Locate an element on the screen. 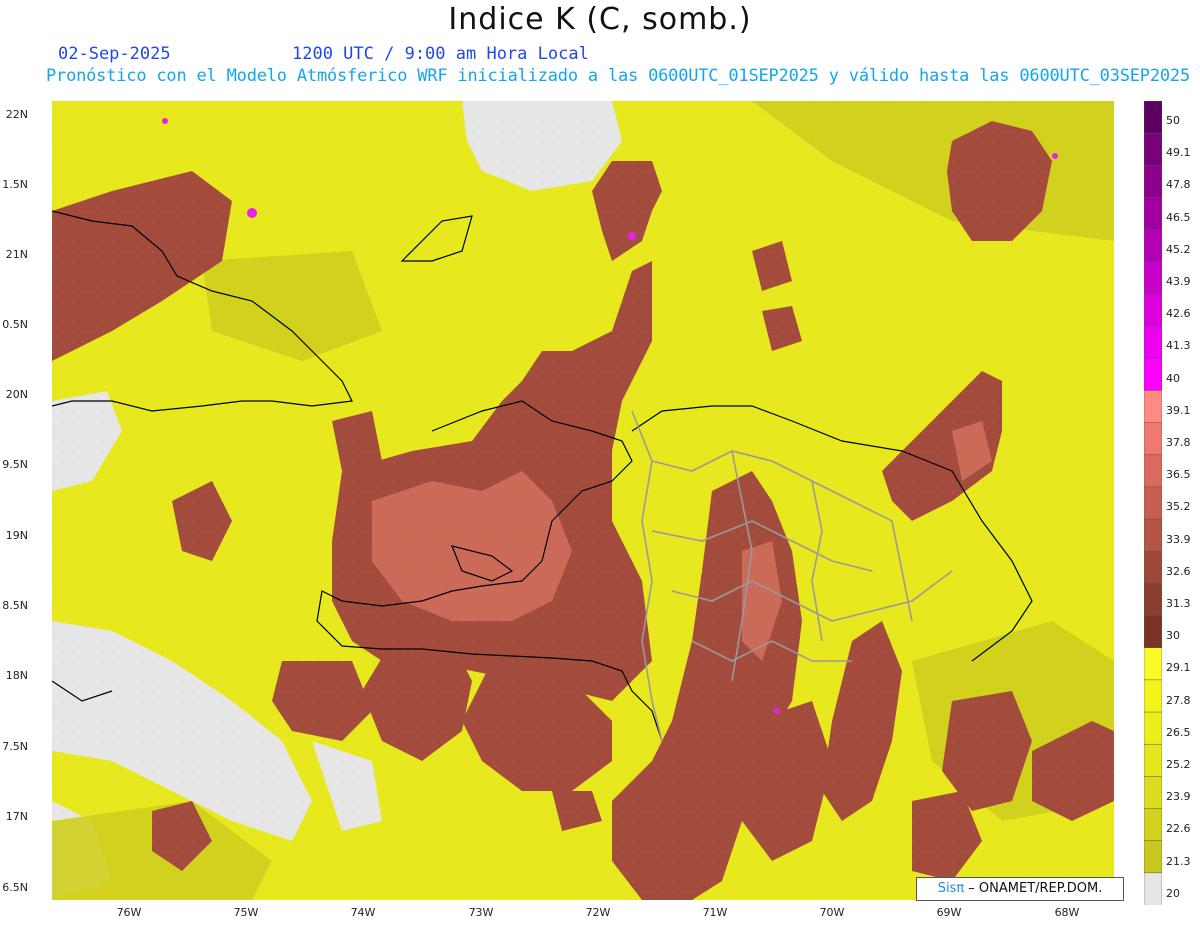  colorbar is located at coordinates (1153, 503).